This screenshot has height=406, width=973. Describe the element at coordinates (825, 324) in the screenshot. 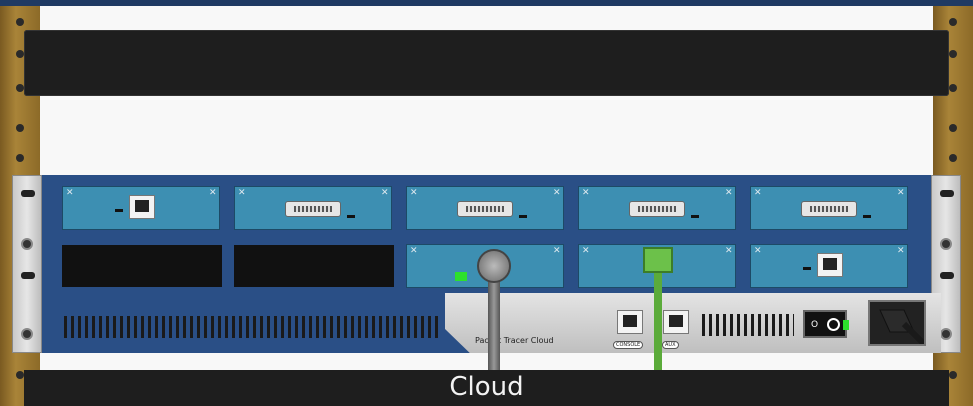

I see `power-switch: O` at that location.